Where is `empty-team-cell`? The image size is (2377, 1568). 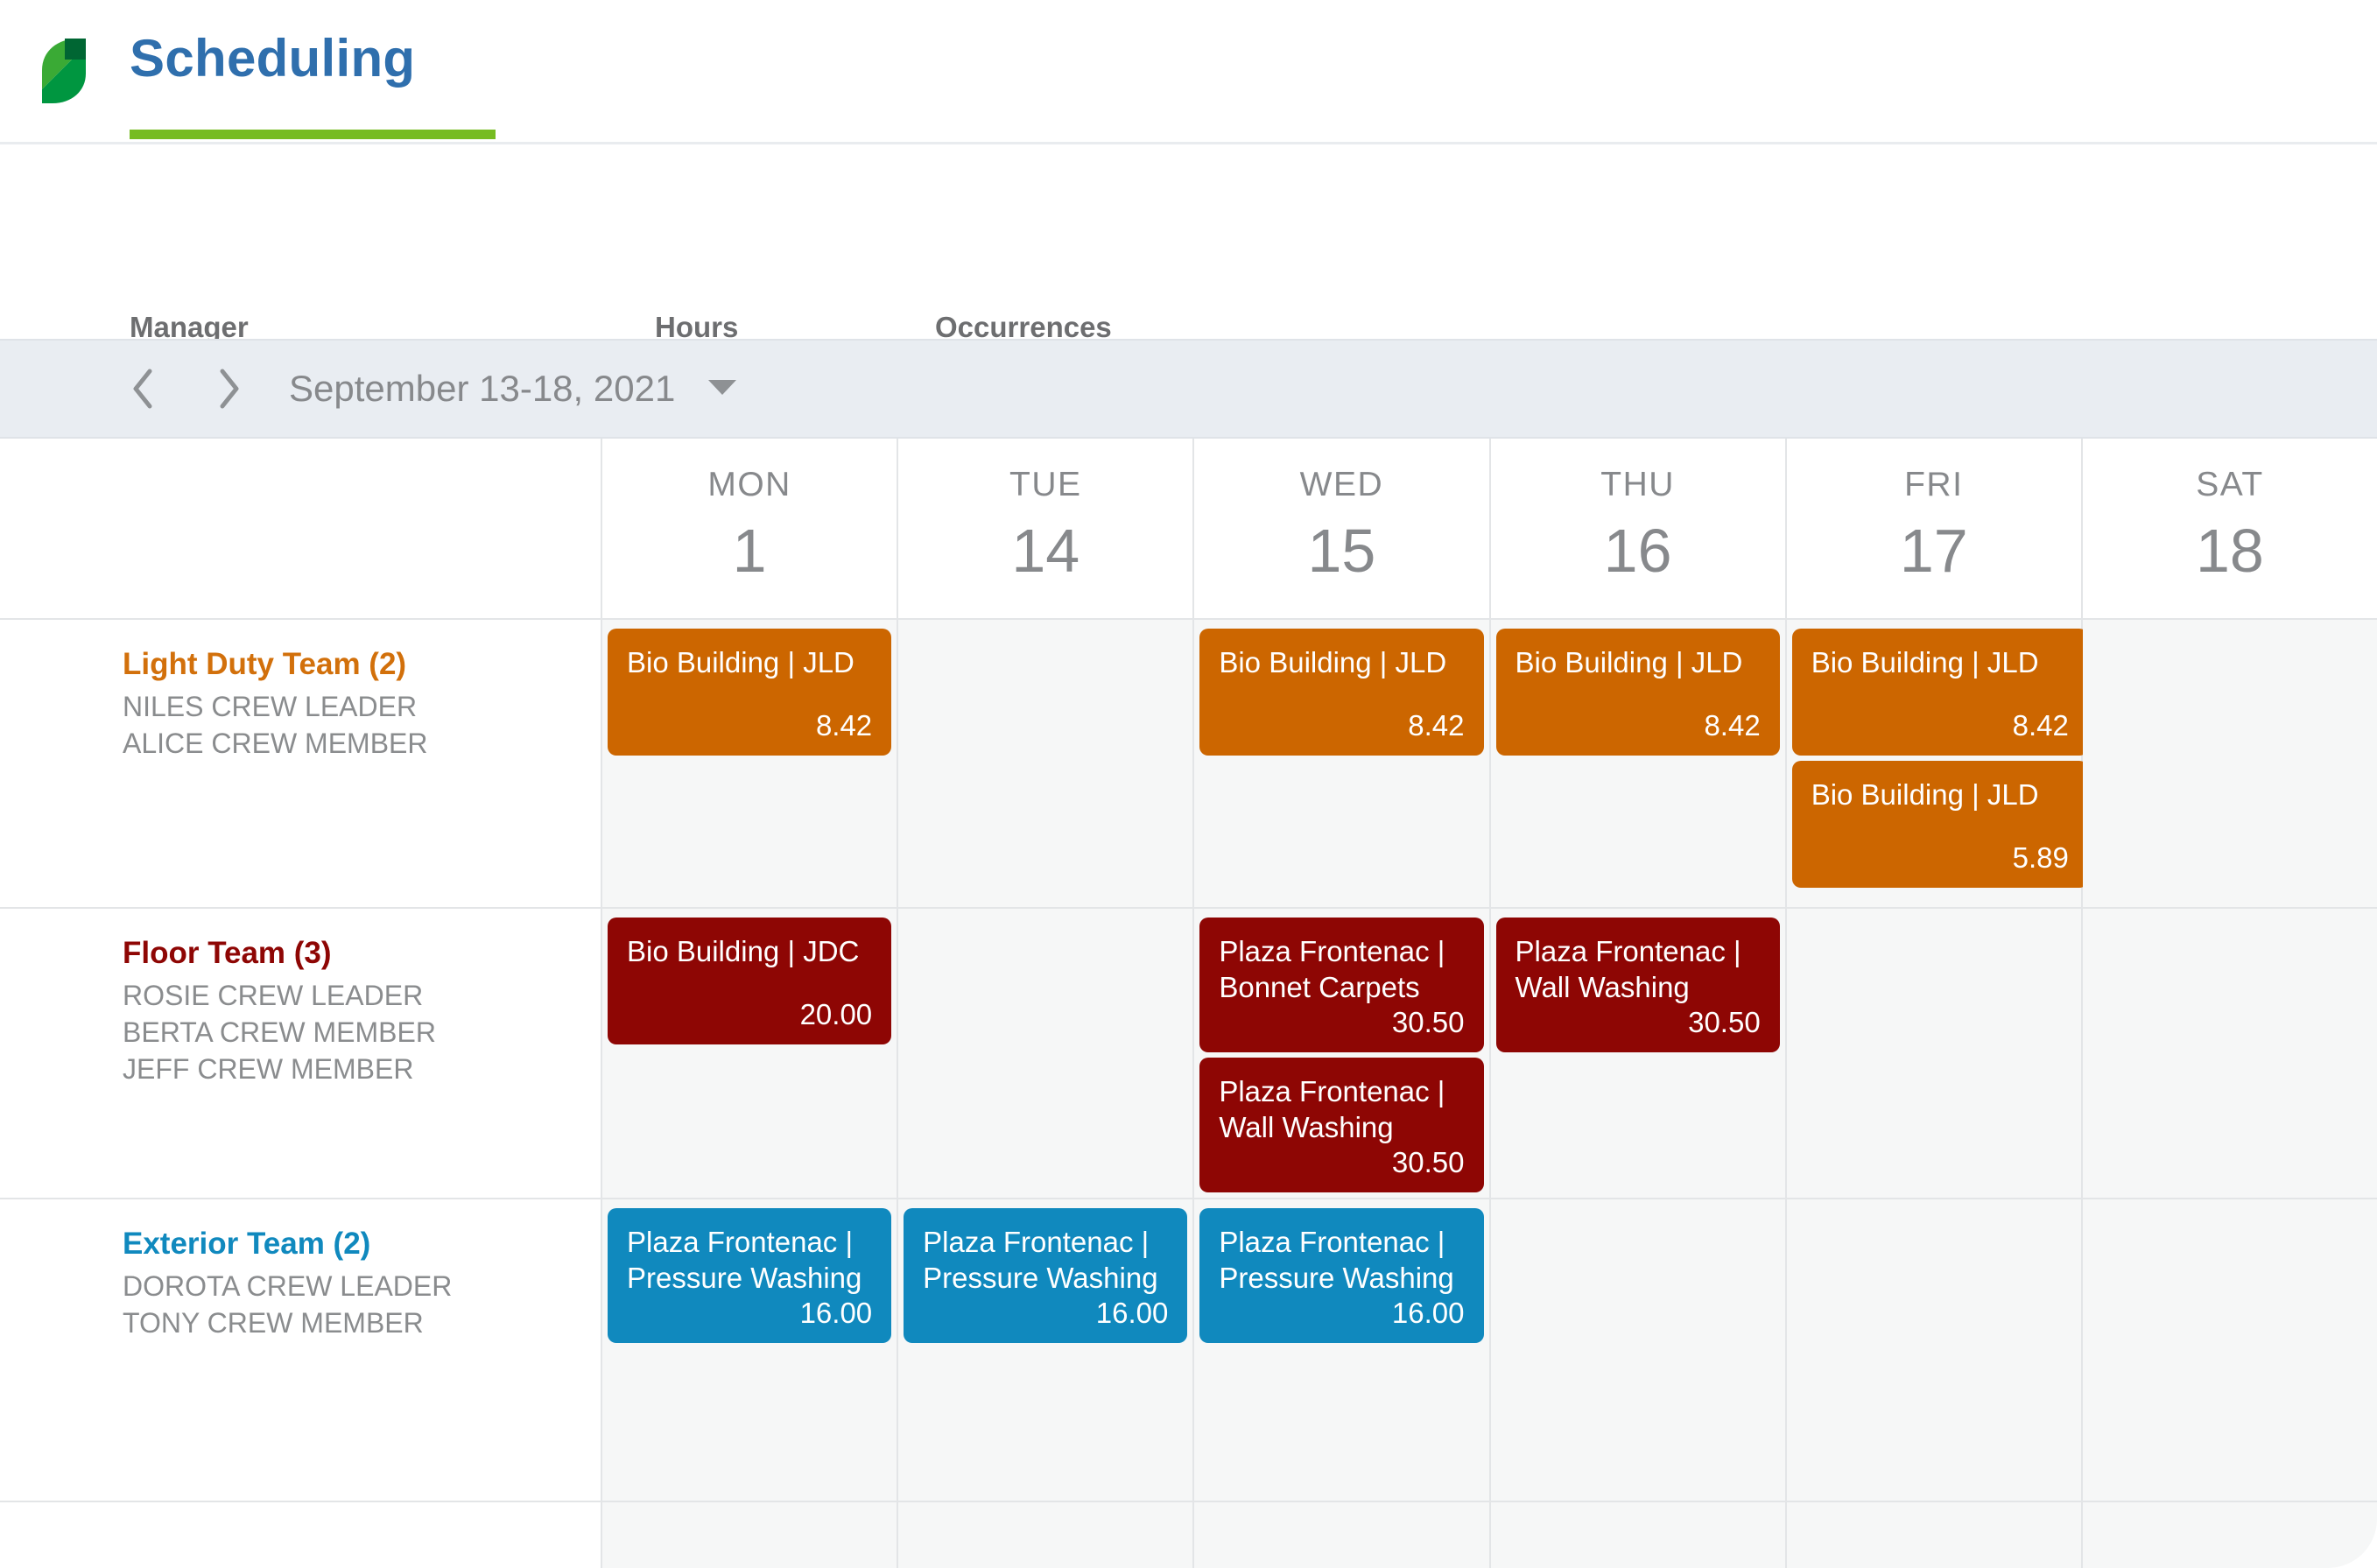
empty-team-cell is located at coordinates (301, 1535).